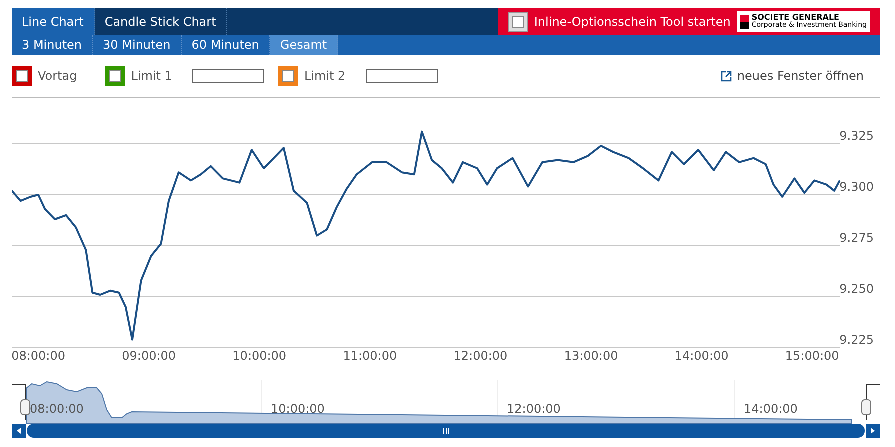 The image size is (895, 447). What do you see at coordinates (857, 136) in the screenshot?
I see `y-tick-label: 9.325` at bounding box center [857, 136].